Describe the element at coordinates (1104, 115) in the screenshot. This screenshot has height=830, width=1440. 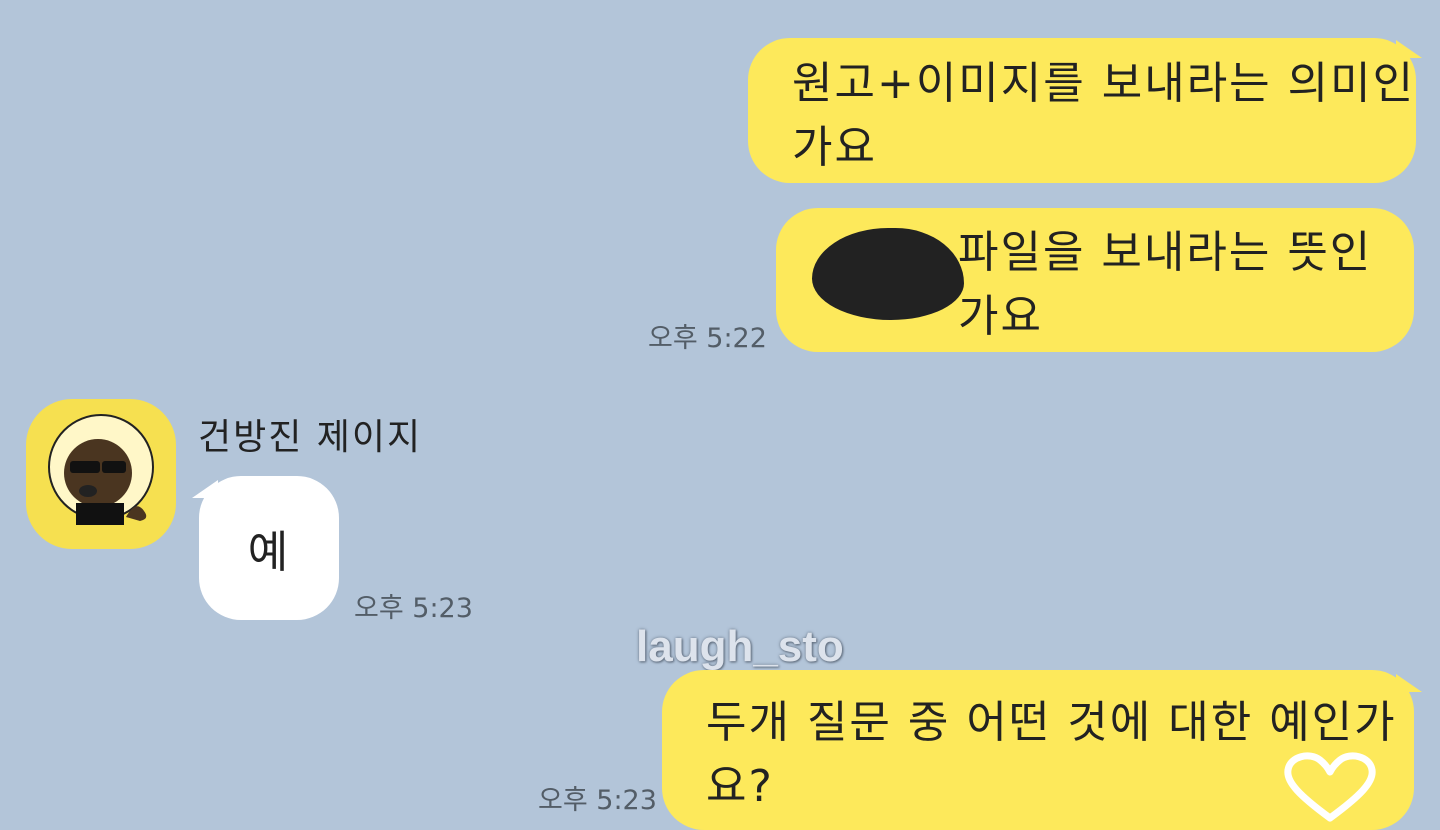
I see `message-text-1: 원고+이미지를 보내라는 의미인가요` at that location.